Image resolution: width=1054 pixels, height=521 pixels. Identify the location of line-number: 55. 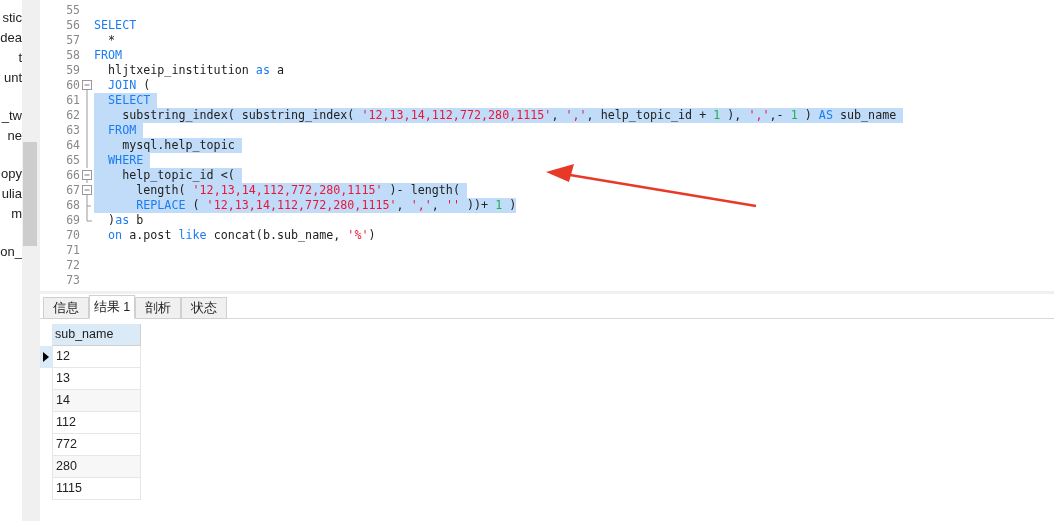
(73, 10).